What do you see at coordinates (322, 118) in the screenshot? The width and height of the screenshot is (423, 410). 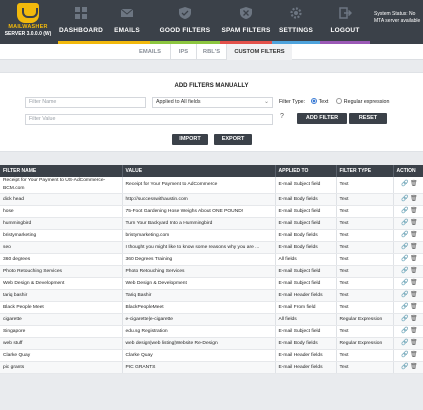 I see `add-filter-button: ADD FILTER` at bounding box center [322, 118].